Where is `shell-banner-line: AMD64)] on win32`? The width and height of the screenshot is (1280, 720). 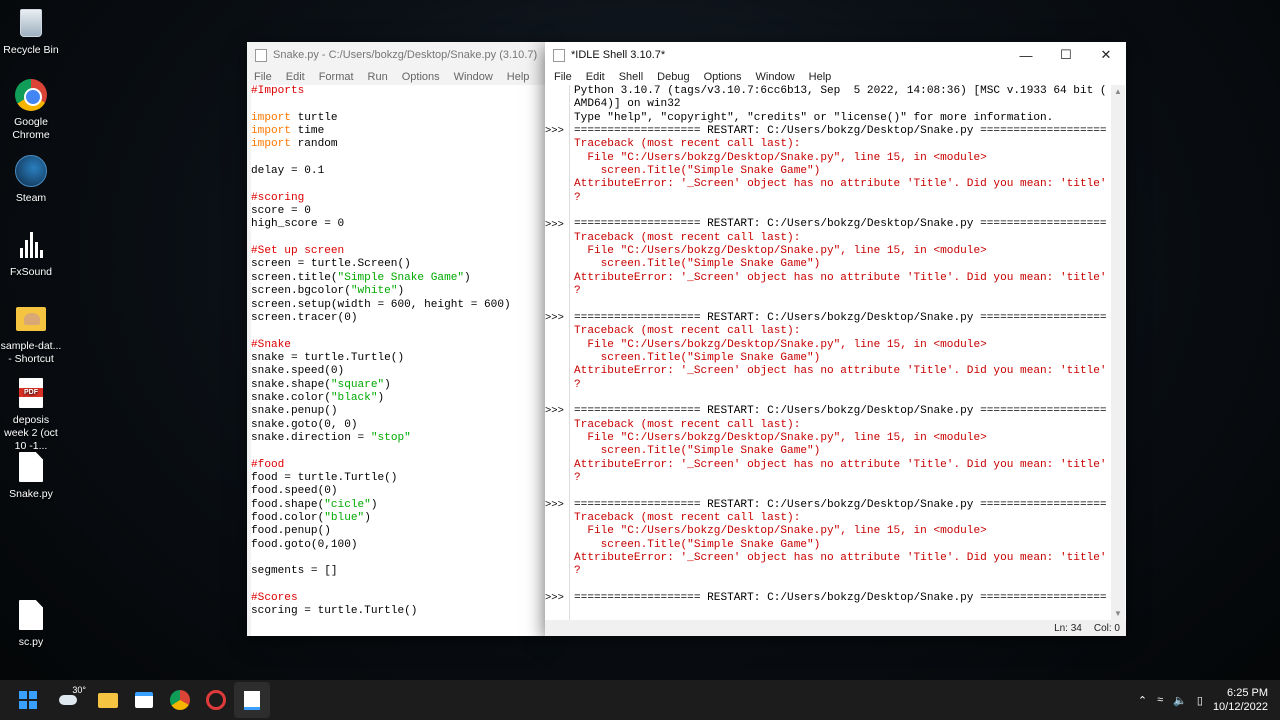 shell-banner-line: AMD64)] on win32 is located at coordinates (627, 104).